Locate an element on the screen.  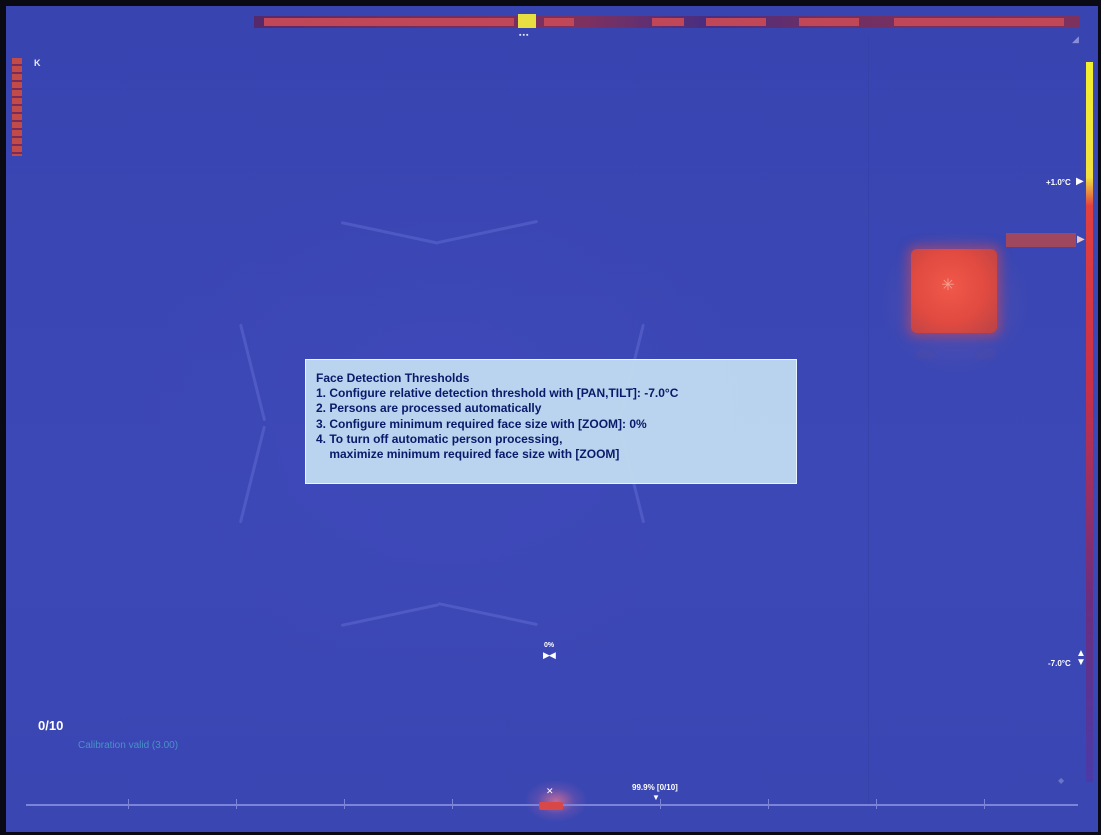
face-guide-bottom-right is located at coordinates (488, 614).